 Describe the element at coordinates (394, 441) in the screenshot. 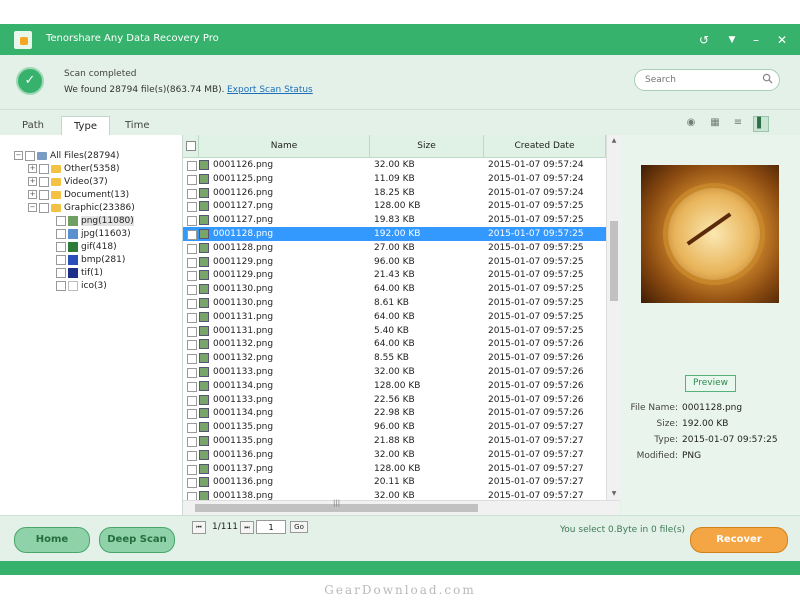

I see `table-row: 0001135.png 21.88 KB 2015-01-07 09:57:27` at that location.